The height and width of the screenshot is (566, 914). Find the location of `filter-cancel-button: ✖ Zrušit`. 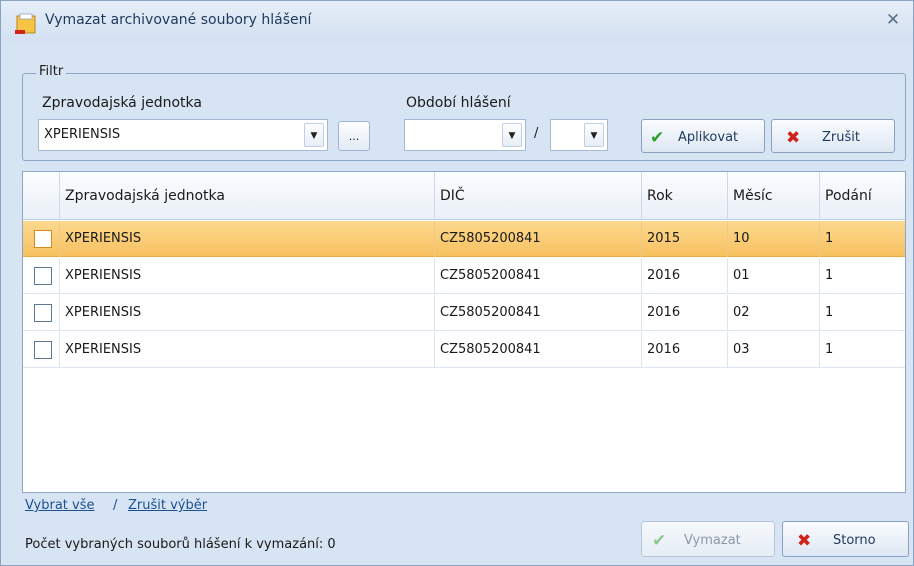

filter-cancel-button: ✖ Zrušit is located at coordinates (833, 136).